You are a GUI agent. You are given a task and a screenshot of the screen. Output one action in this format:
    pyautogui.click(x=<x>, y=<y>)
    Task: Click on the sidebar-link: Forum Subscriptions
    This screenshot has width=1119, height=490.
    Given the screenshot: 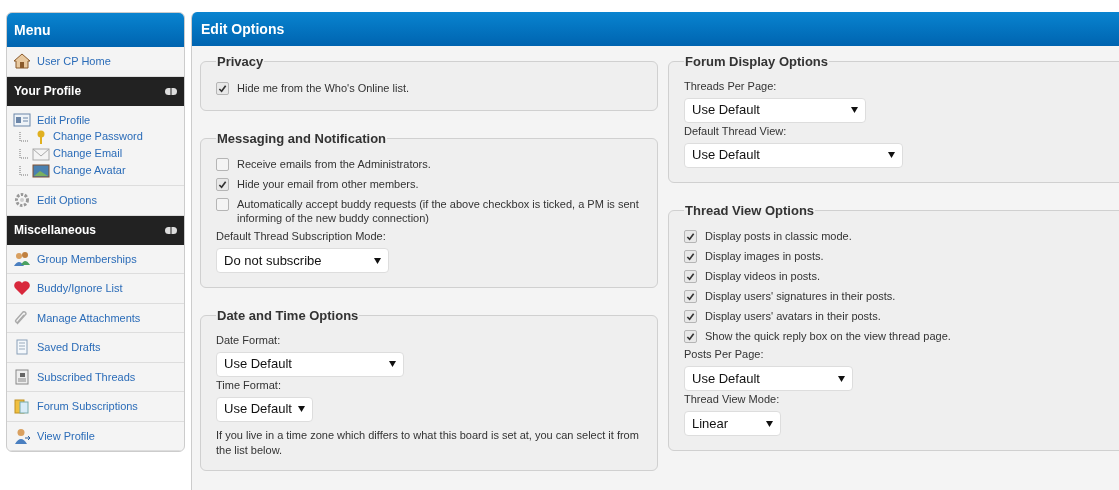 What is the action you would take?
    pyautogui.click(x=87, y=406)
    